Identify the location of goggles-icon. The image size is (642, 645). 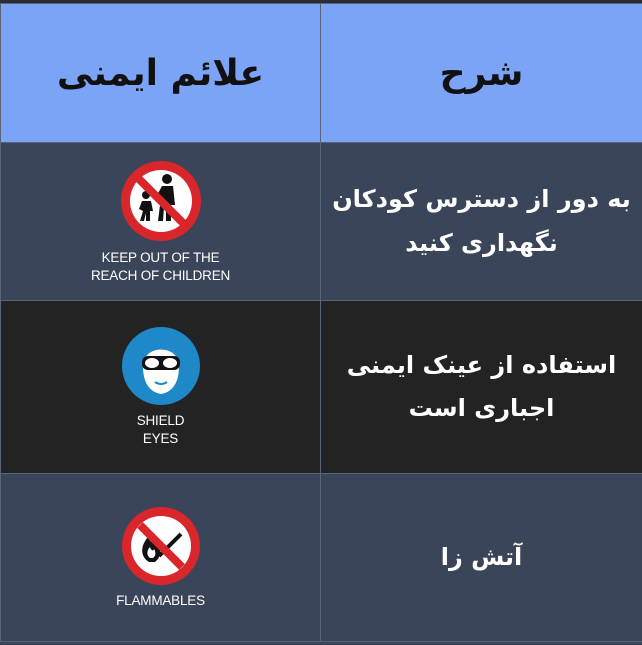
(160, 366).